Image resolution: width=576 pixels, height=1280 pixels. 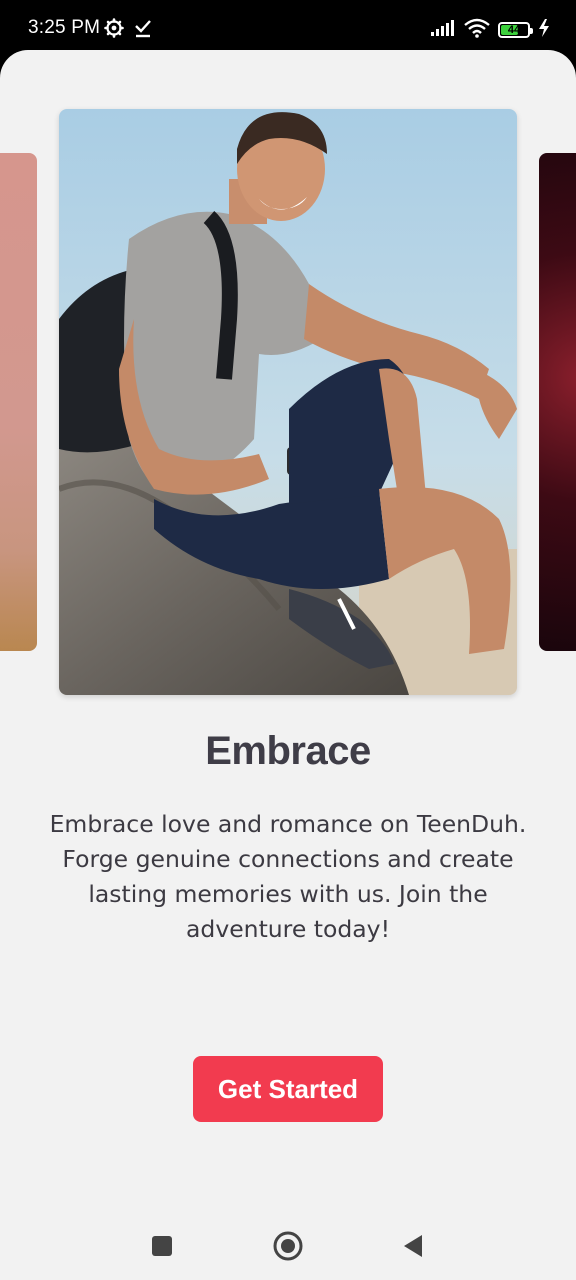 I want to click on settings-gear-icon, so click(x=114, y=30).